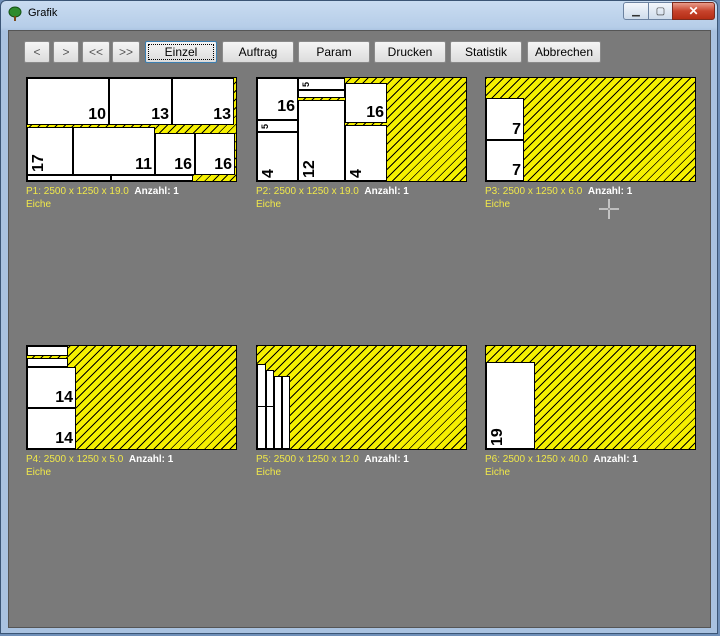 This screenshot has height=636, width=720. What do you see at coordinates (66, 52) in the screenshot?
I see `next-button: >` at bounding box center [66, 52].